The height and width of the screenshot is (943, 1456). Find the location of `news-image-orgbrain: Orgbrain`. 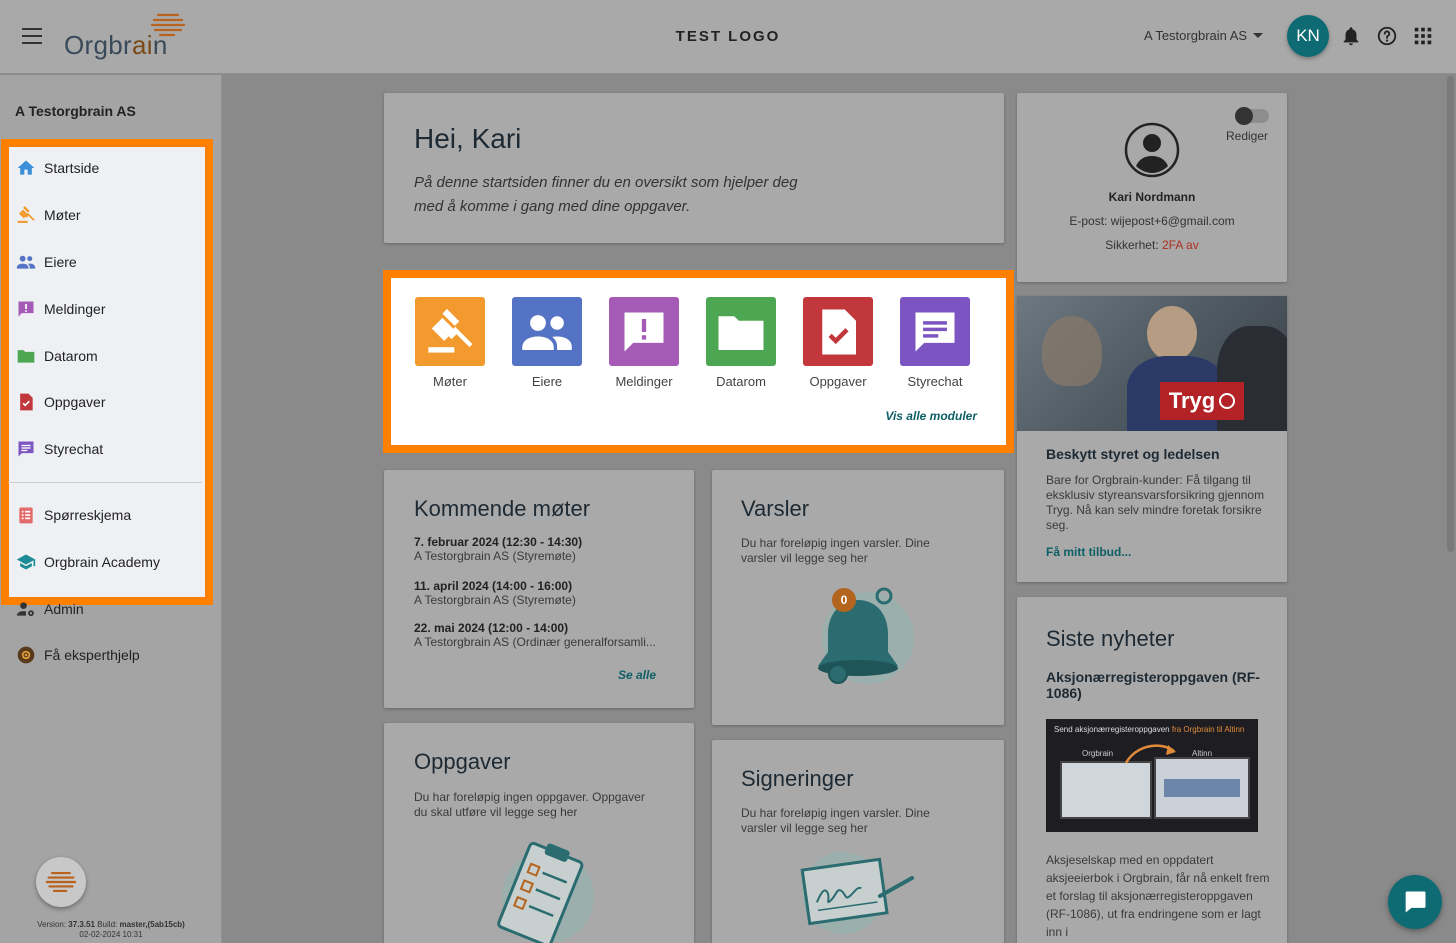

news-image-orgbrain: Orgbrain is located at coordinates (1098, 753).